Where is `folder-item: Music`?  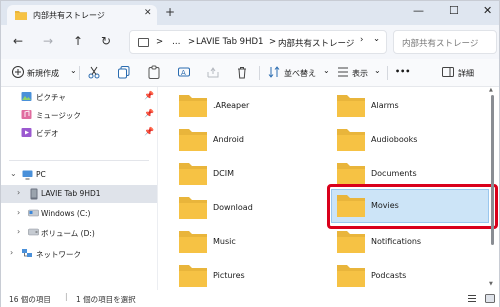
folder-item: Music is located at coordinates (257, 242).